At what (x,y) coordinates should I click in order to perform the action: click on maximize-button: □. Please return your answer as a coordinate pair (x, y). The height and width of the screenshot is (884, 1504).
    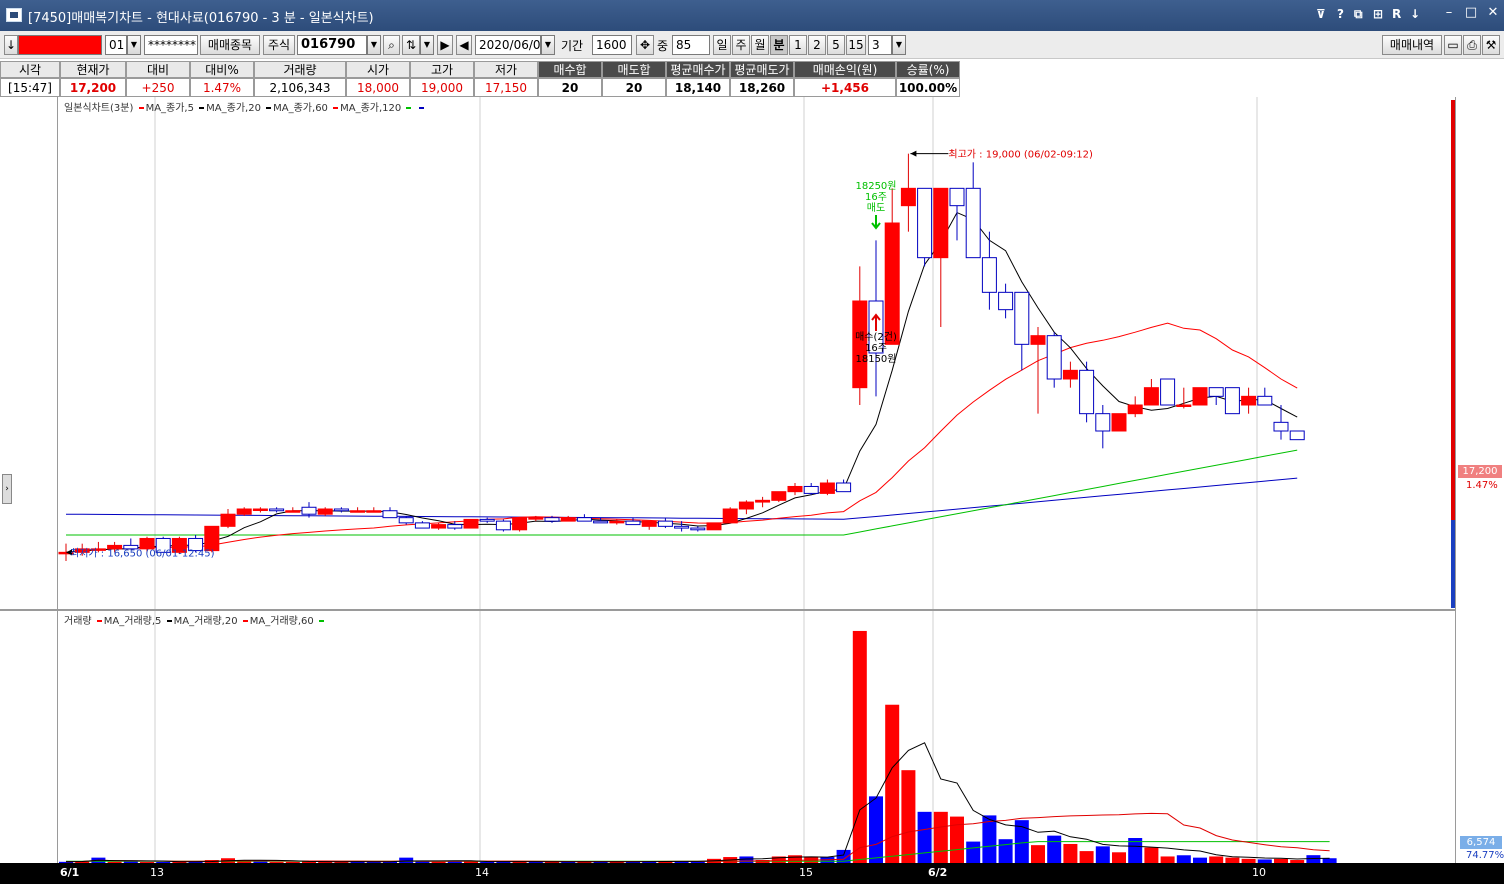
    Looking at the image, I should click on (1471, 13).